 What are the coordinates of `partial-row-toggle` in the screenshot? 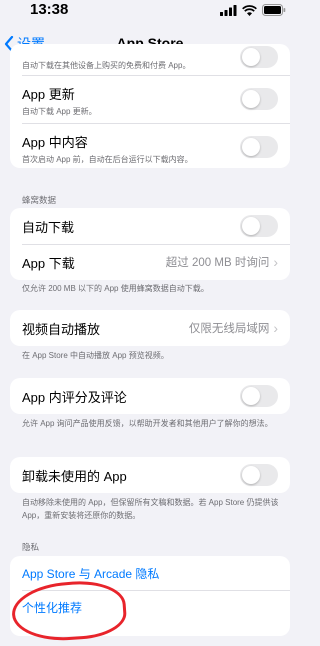 It's located at (259, 57).